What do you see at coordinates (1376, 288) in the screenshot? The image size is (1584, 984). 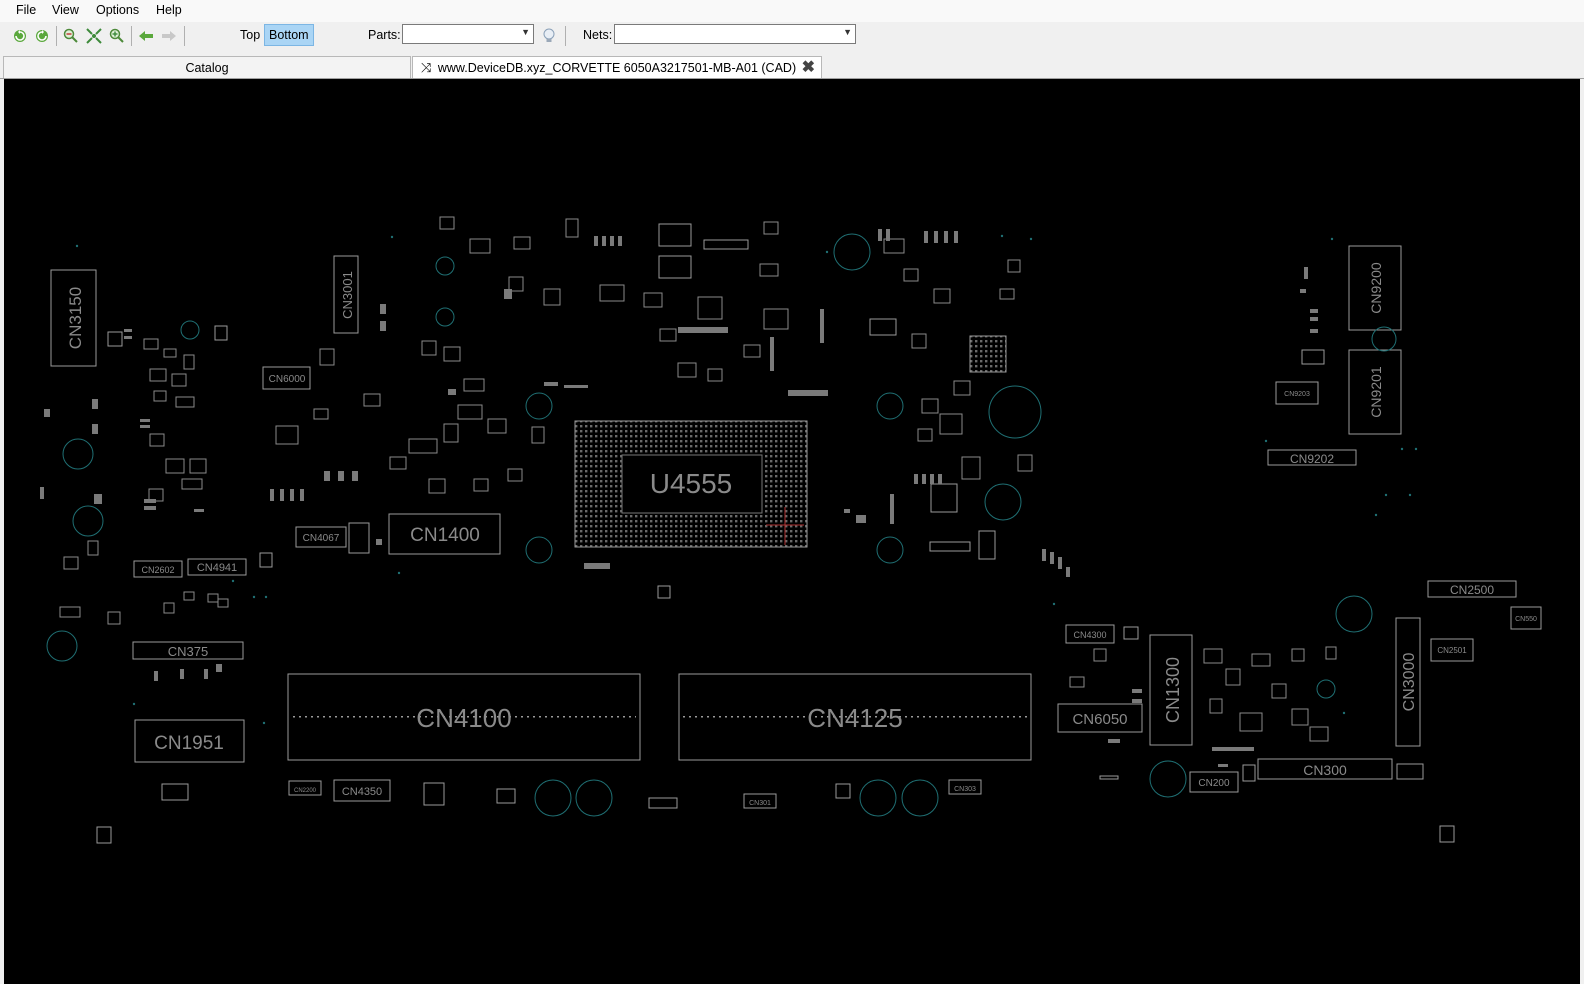 I see `label-cn9200: CN9200` at bounding box center [1376, 288].